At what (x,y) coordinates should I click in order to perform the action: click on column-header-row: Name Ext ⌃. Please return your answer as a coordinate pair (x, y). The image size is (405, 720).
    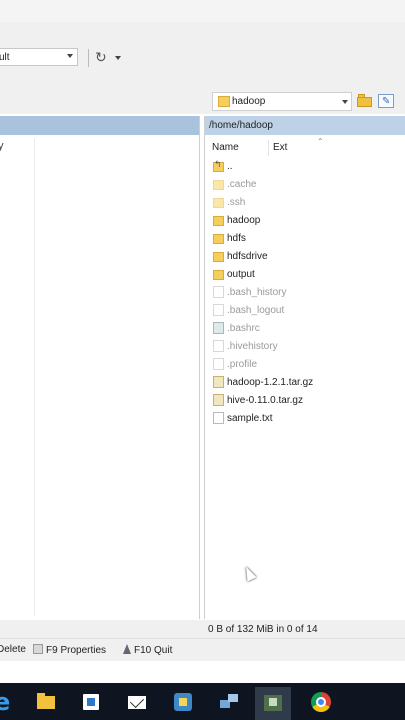
    Looking at the image, I should click on (305, 147).